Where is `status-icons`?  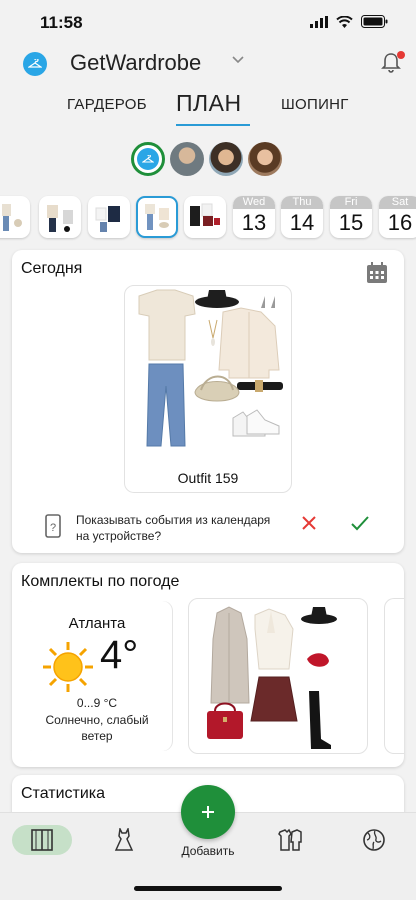 status-icons is located at coordinates (349, 21).